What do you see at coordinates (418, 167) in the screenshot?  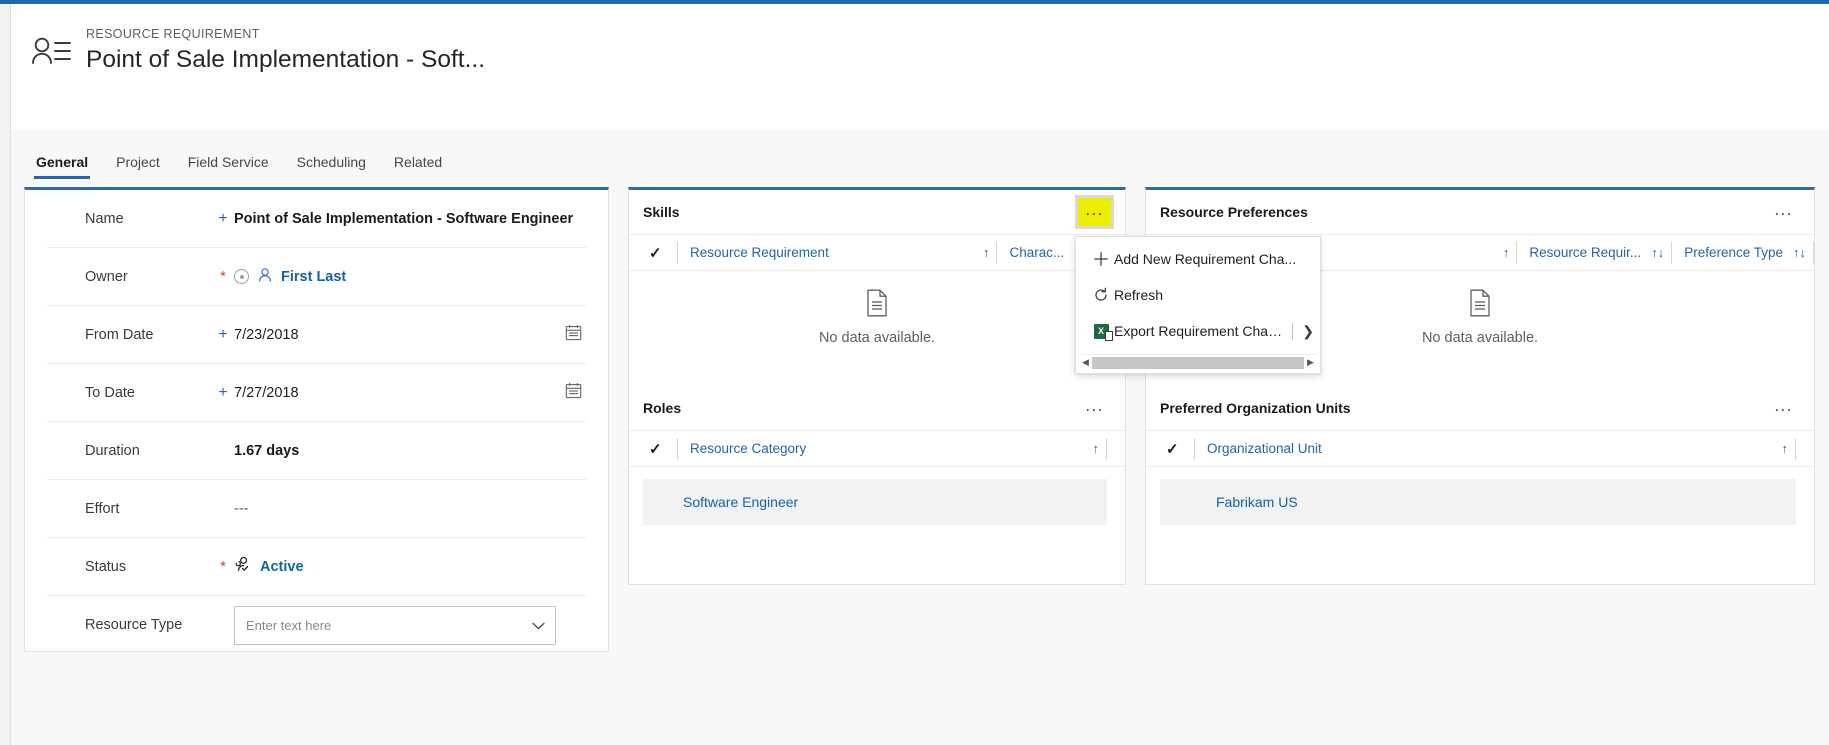 I see `tab-related: Related` at bounding box center [418, 167].